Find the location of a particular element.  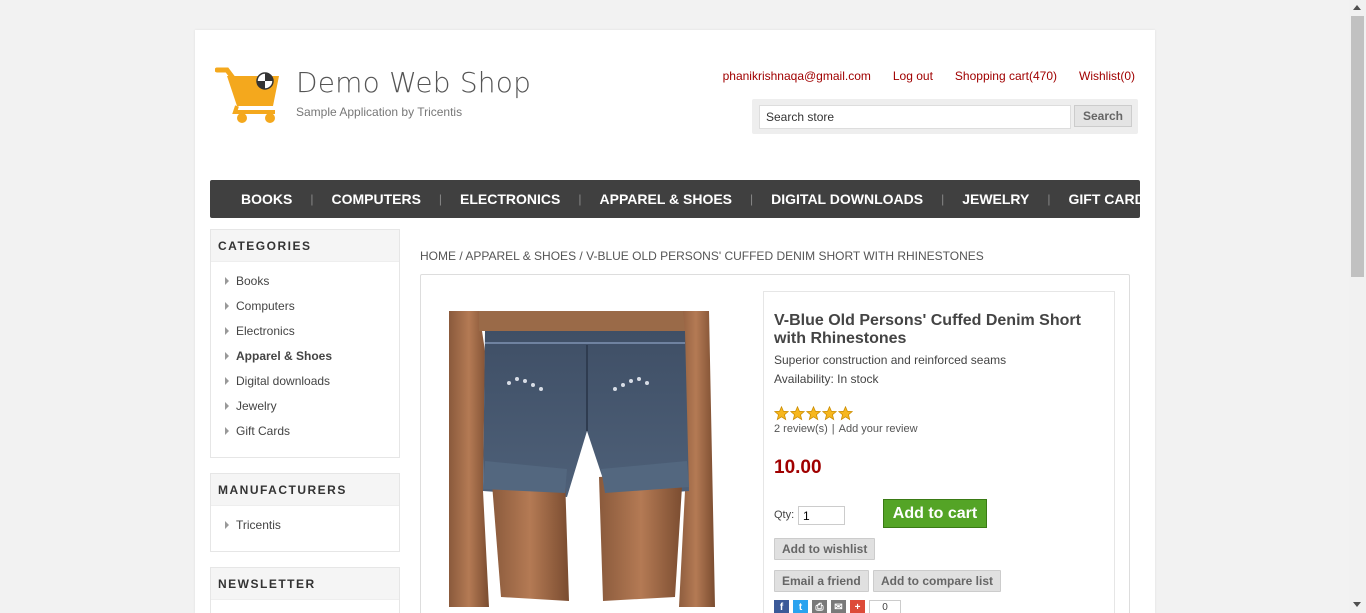

nav-electronics: ELECTRONICS is located at coordinates (510, 199).